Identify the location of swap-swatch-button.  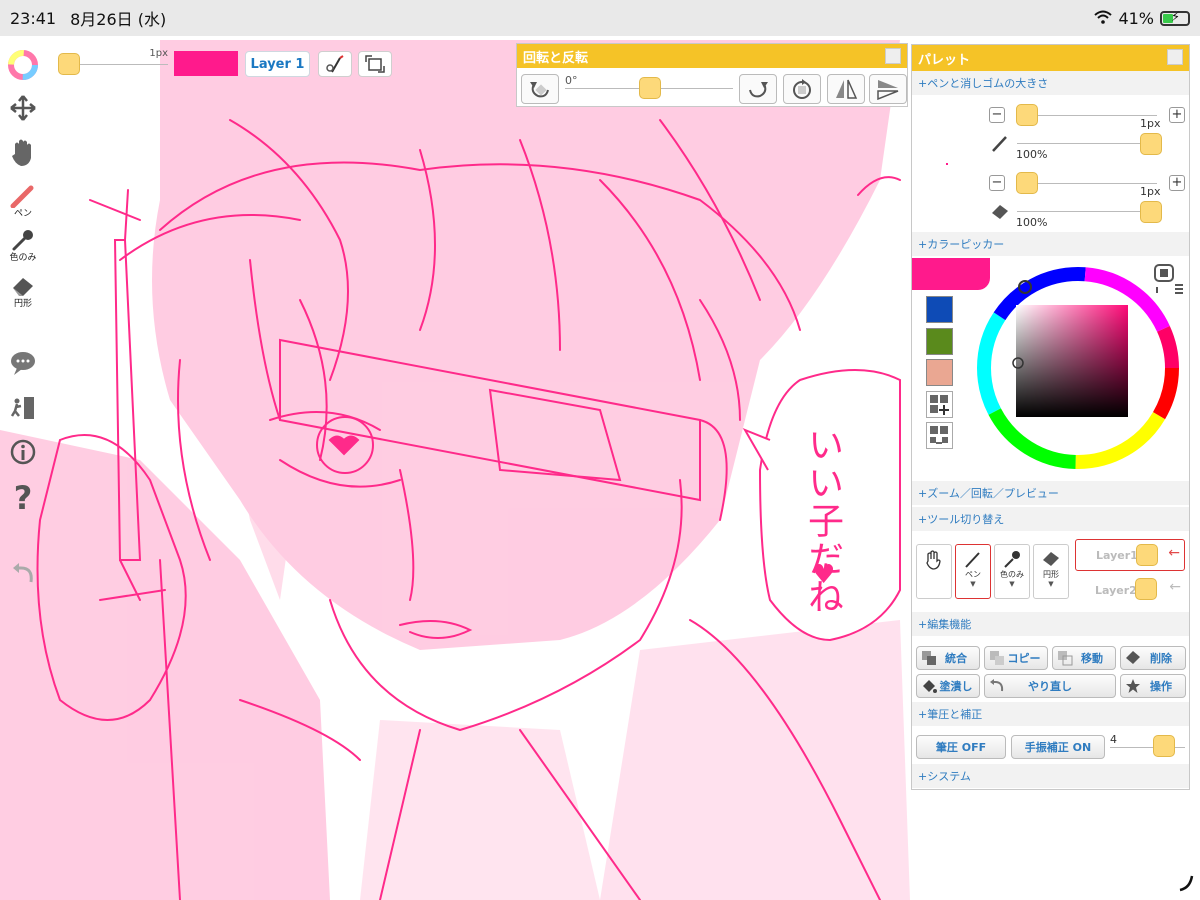
(939, 435).